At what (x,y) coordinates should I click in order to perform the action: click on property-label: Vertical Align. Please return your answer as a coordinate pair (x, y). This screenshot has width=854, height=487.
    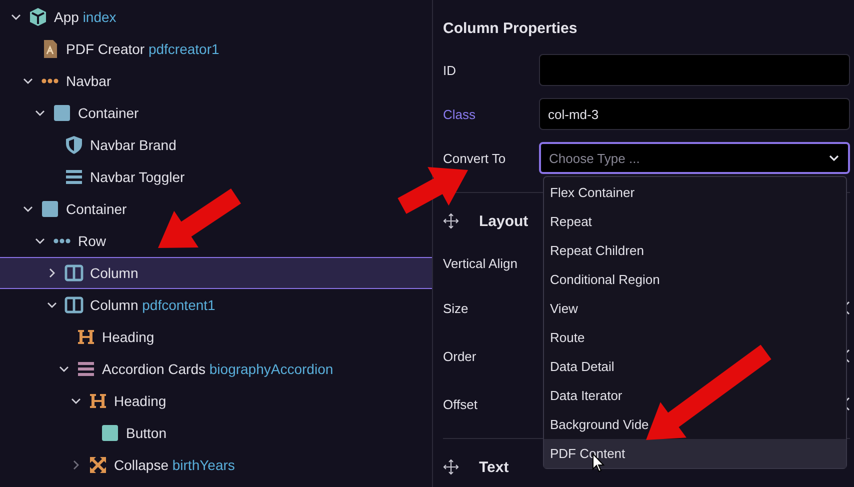
    Looking at the image, I should click on (480, 263).